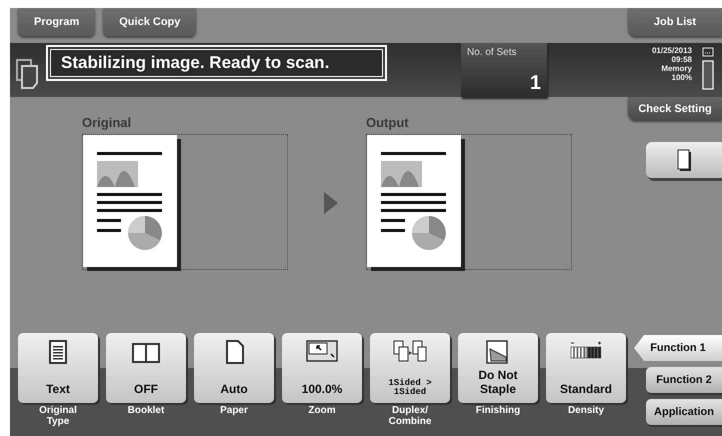 This screenshot has height=436, width=722. What do you see at coordinates (410, 368) in the screenshot?
I see `setting-button: 1Sided > 1Sided` at bounding box center [410, 368].